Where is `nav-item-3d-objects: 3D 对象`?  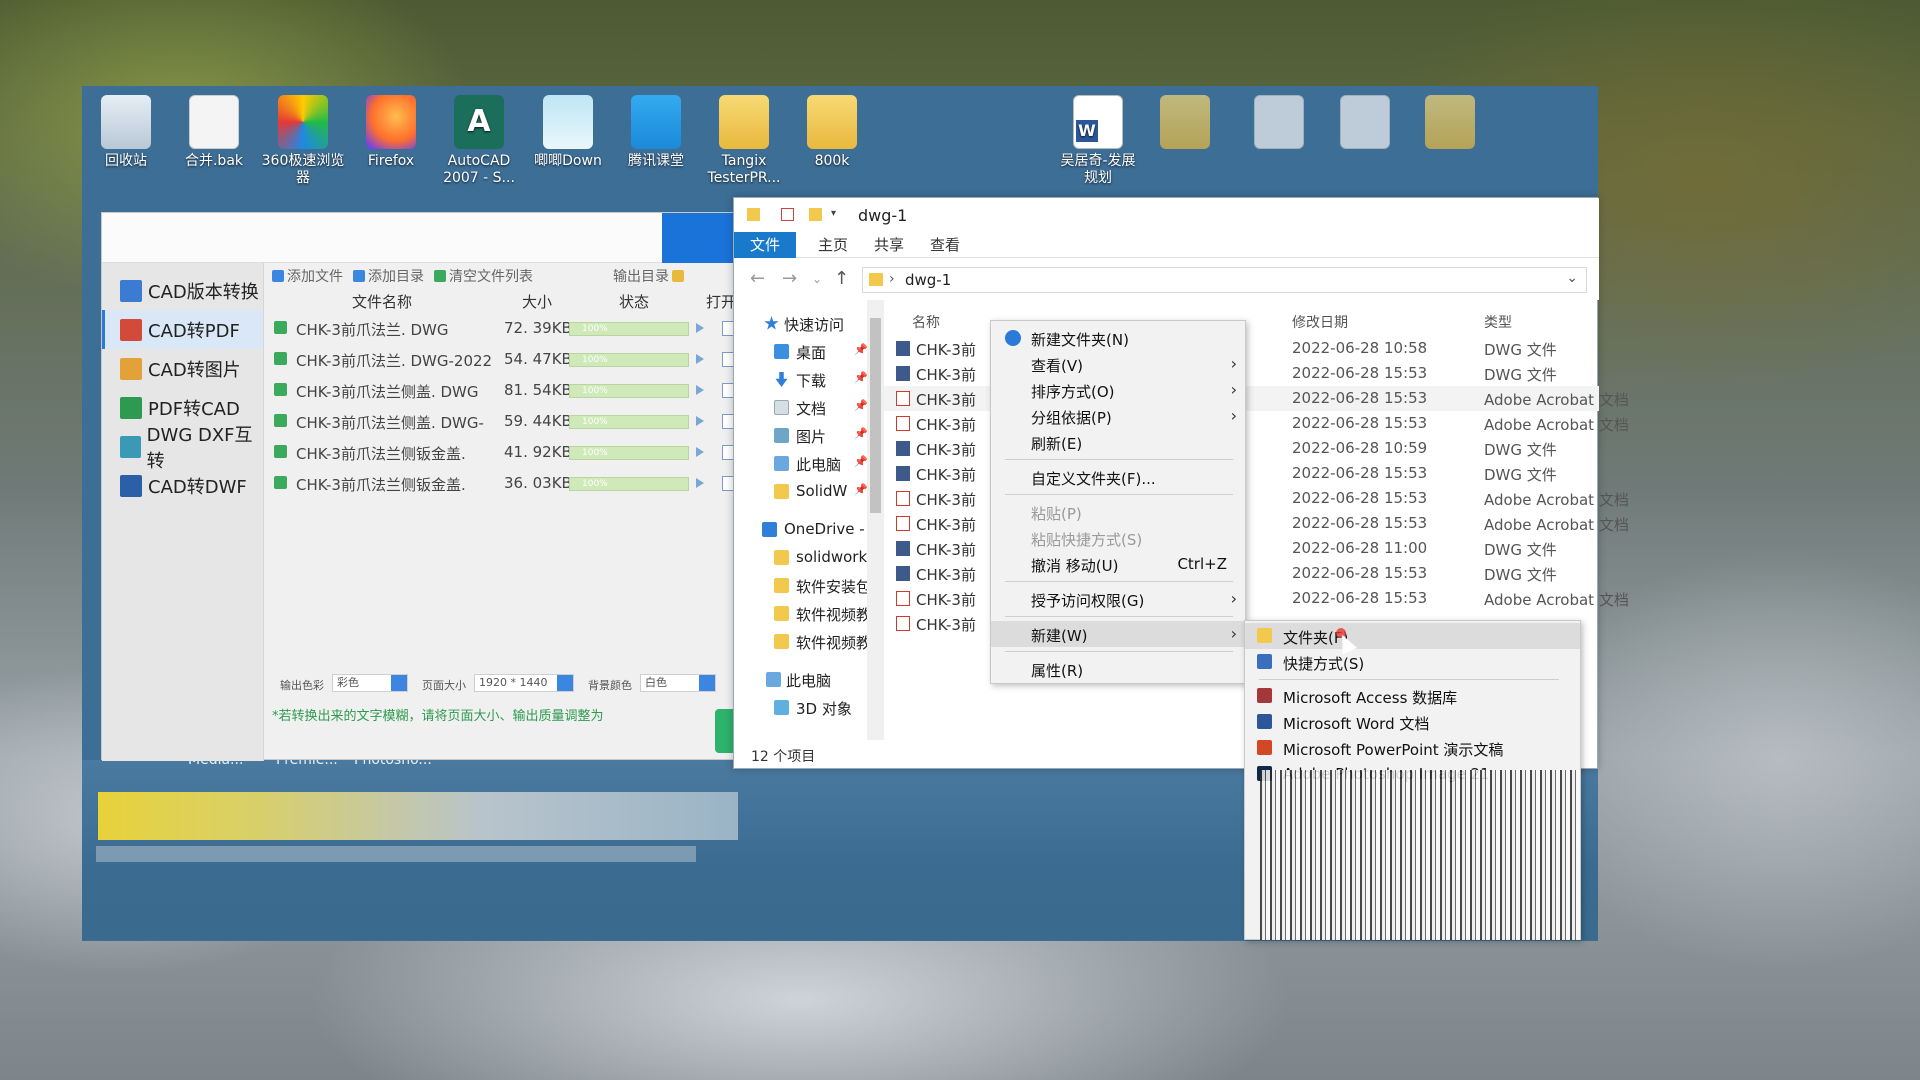
nav-item-3d-objects: 3D 对象 is located at coordinates (804, 708).